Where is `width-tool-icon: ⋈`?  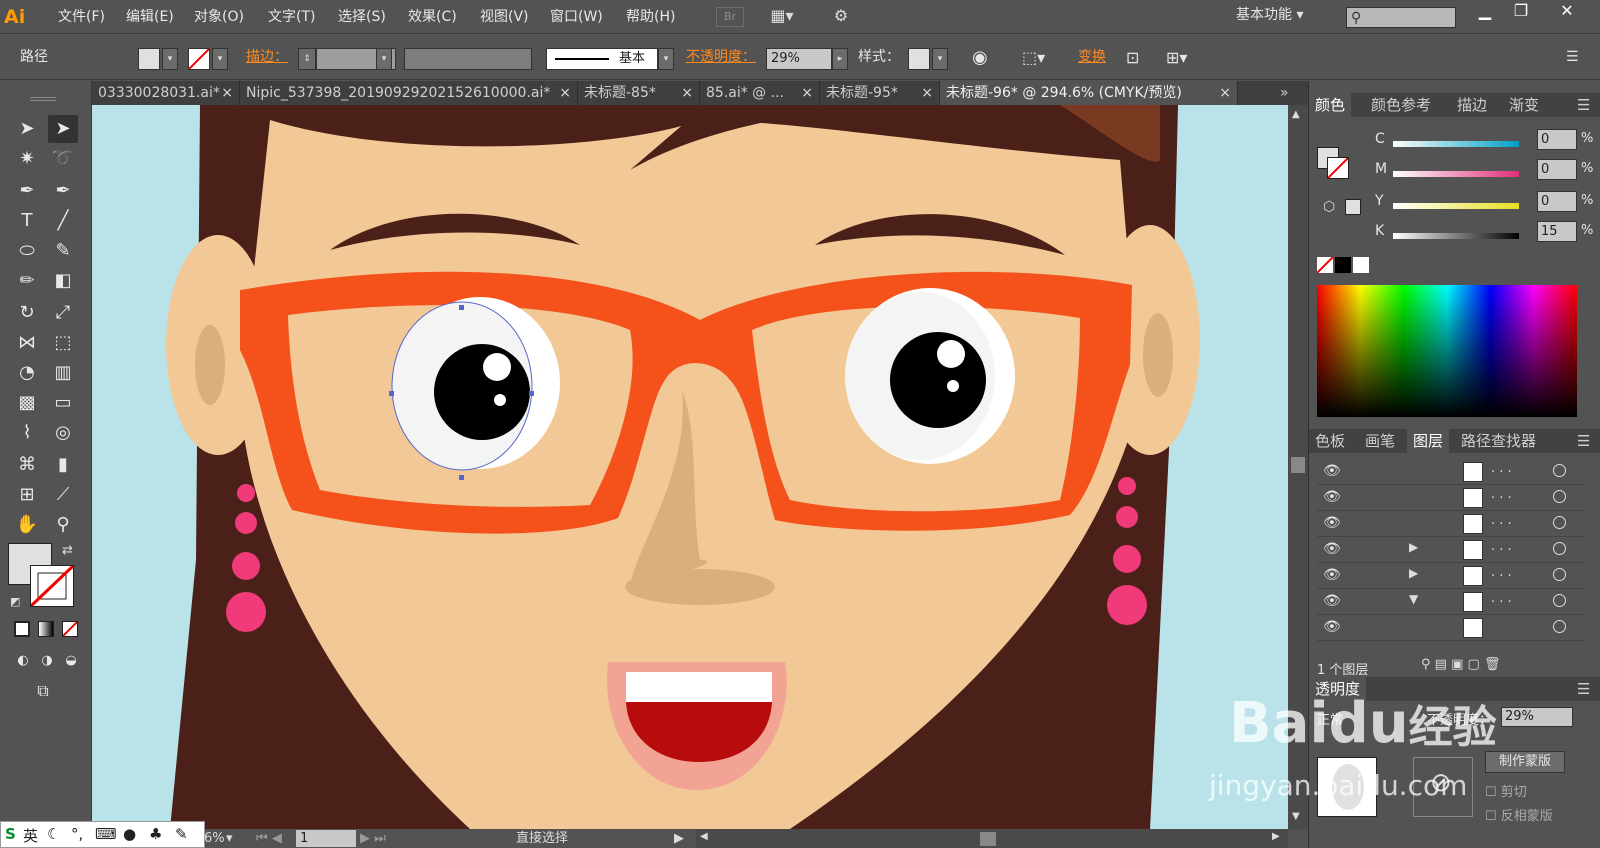 width-tool-icon: ⋈ is located at coordinates (27, 343).